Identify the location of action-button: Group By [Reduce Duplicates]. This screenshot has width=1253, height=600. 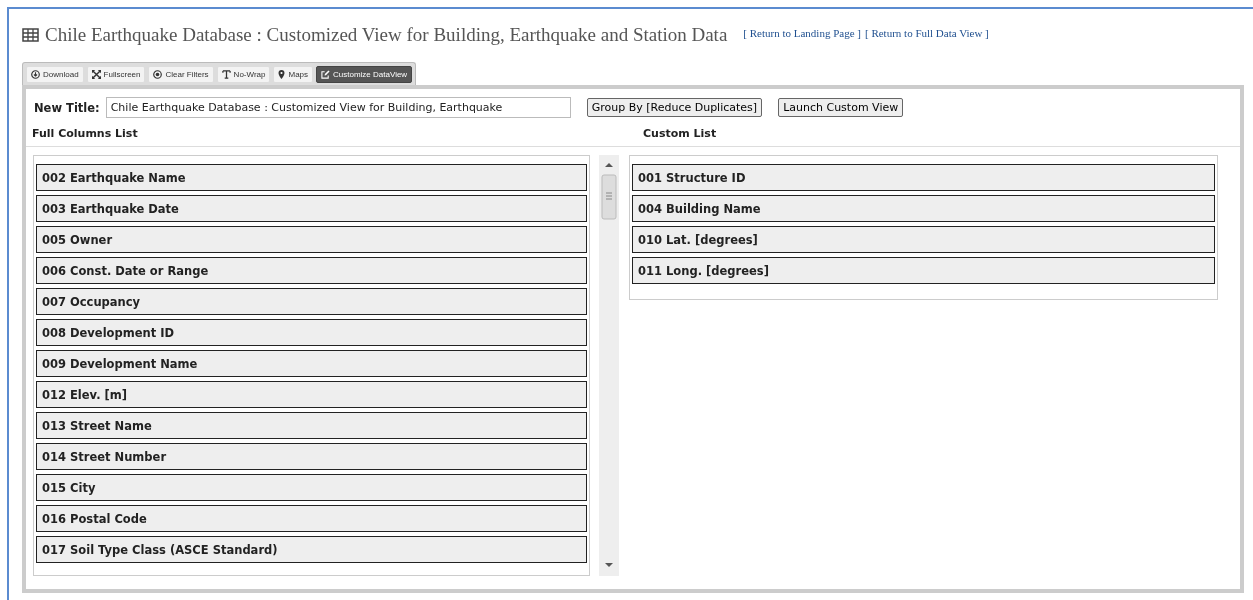
(674, 107).